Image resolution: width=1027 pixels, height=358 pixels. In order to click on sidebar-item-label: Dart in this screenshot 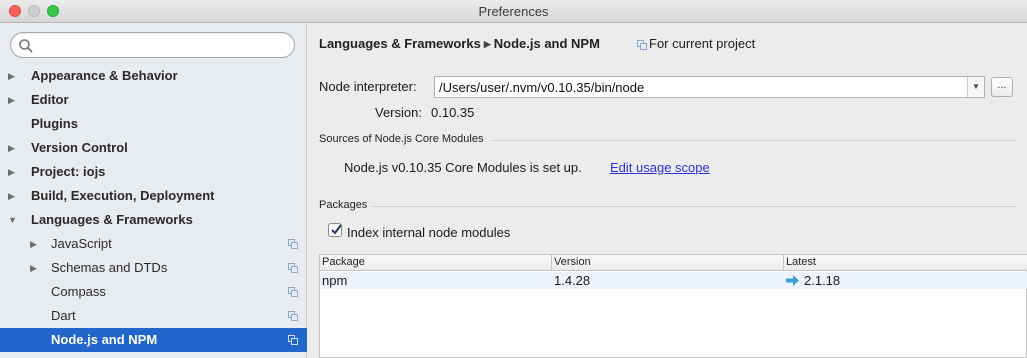, I will do `click(63, 315)`.